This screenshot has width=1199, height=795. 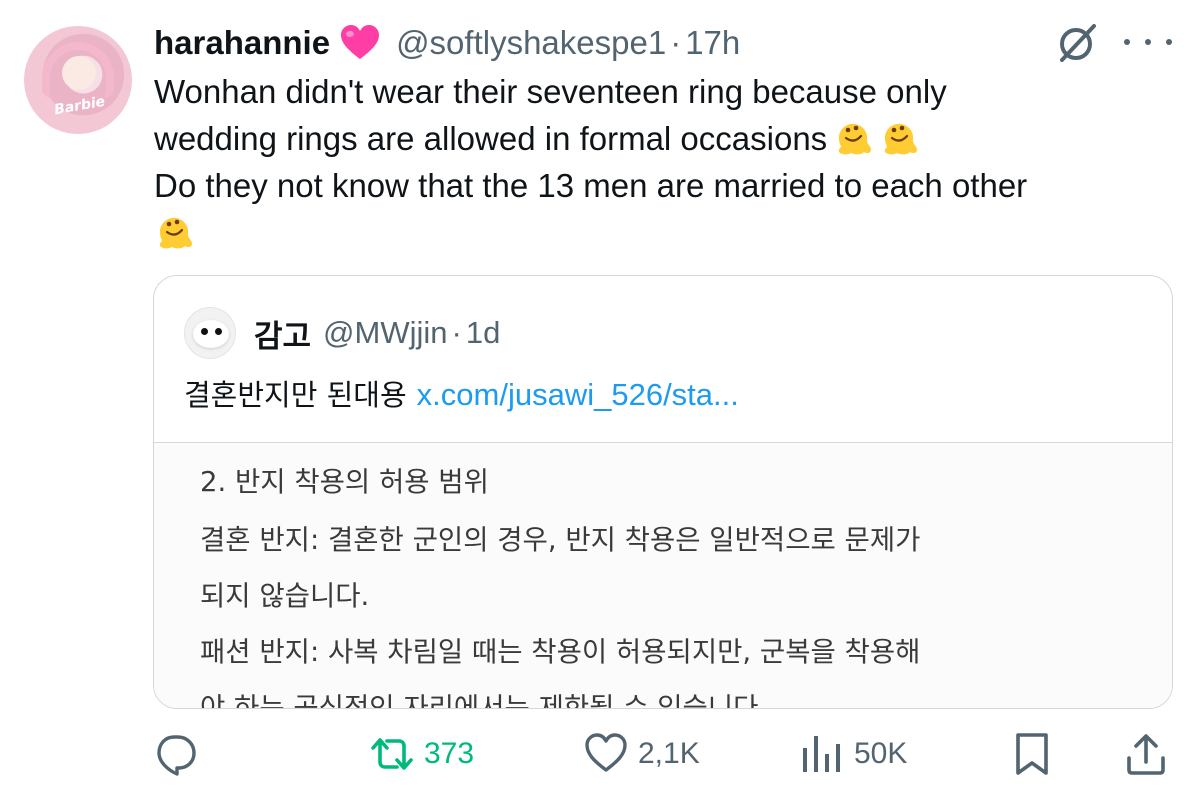 I want to click on action-bar: 373 2,1K 50K, so click(x=599, y=754).